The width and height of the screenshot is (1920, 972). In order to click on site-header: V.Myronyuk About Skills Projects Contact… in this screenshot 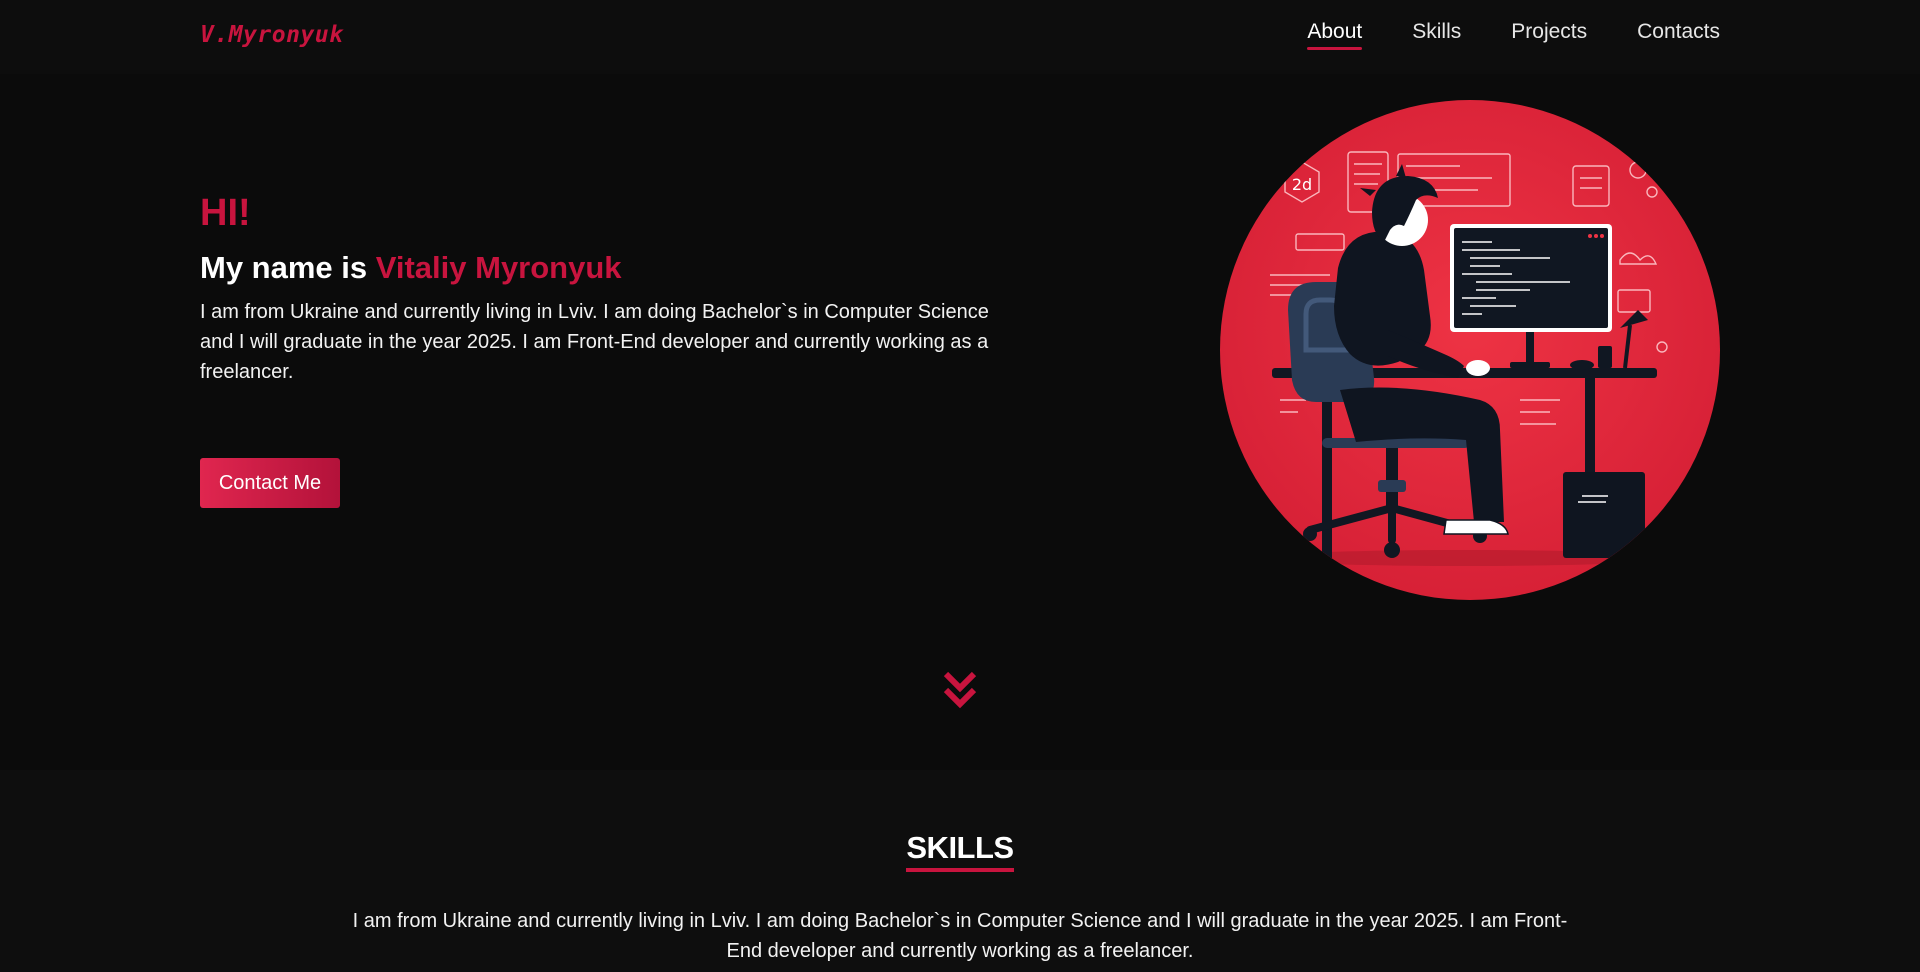, I will do `click(960, 37)`.